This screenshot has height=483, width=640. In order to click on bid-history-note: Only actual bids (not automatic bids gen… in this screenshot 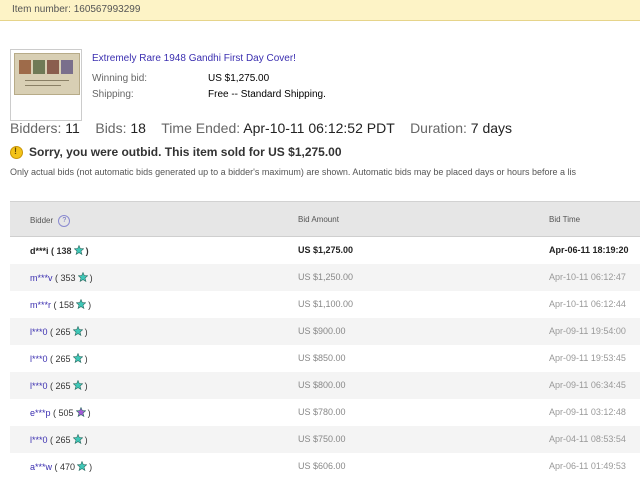, I will do `click(293, 172)`.